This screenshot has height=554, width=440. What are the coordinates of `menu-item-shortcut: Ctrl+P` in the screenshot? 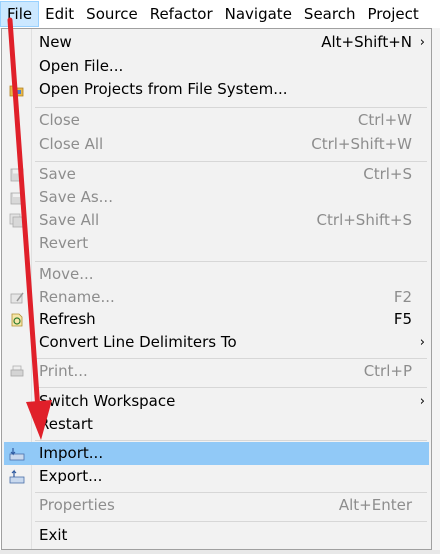 It's located at (387, 371).